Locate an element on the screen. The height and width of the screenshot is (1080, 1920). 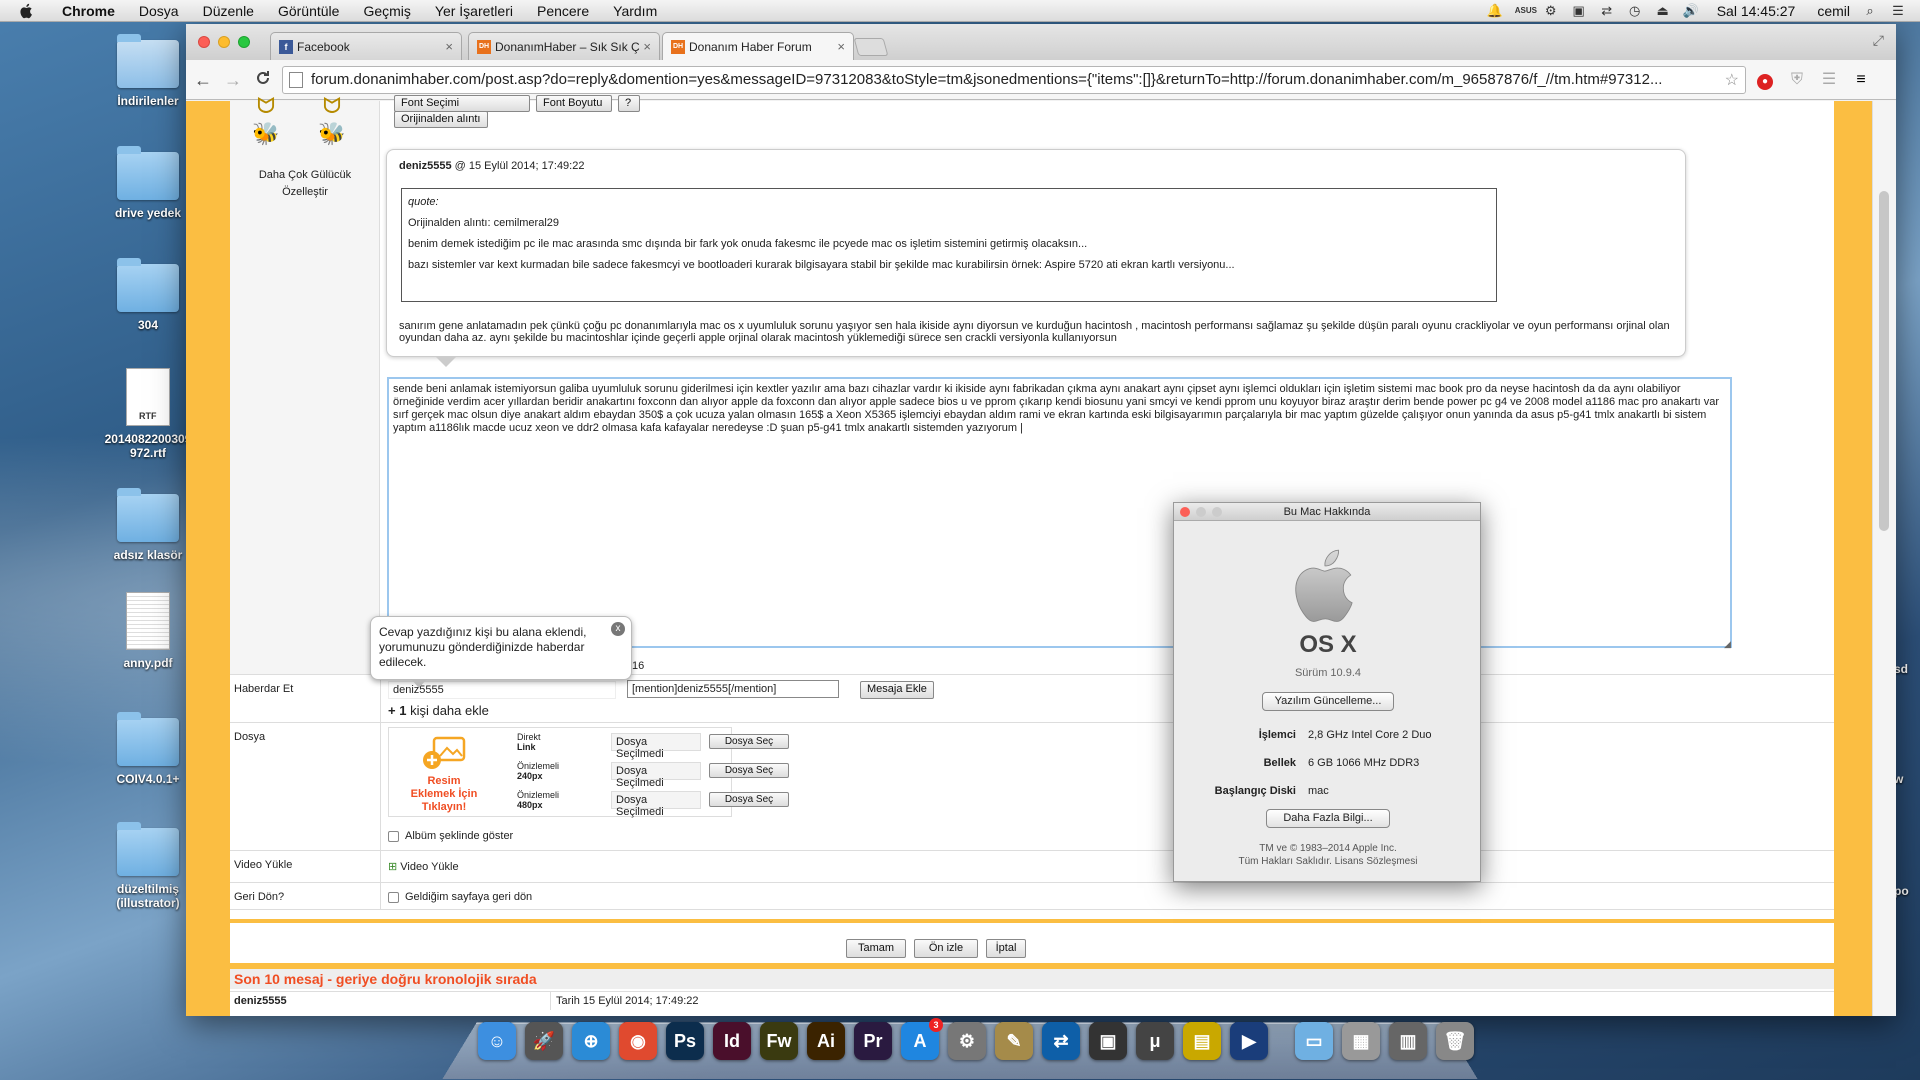
customize-smileys-link: Özelleştir is located at coordinates (305, 192).